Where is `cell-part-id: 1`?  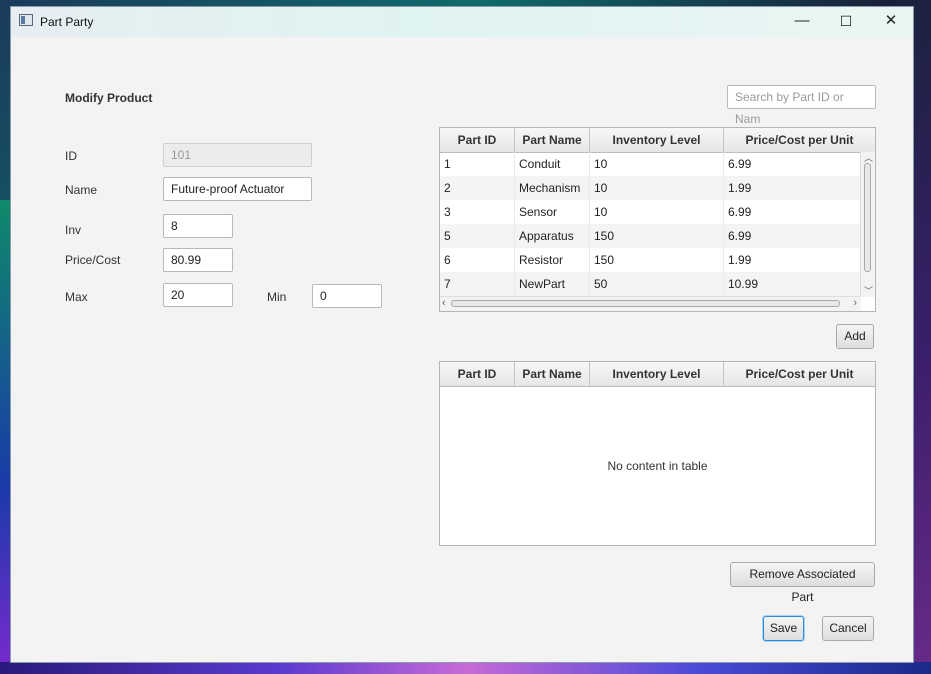 cell-part-id: 1 is located at coordinates (477, 164).